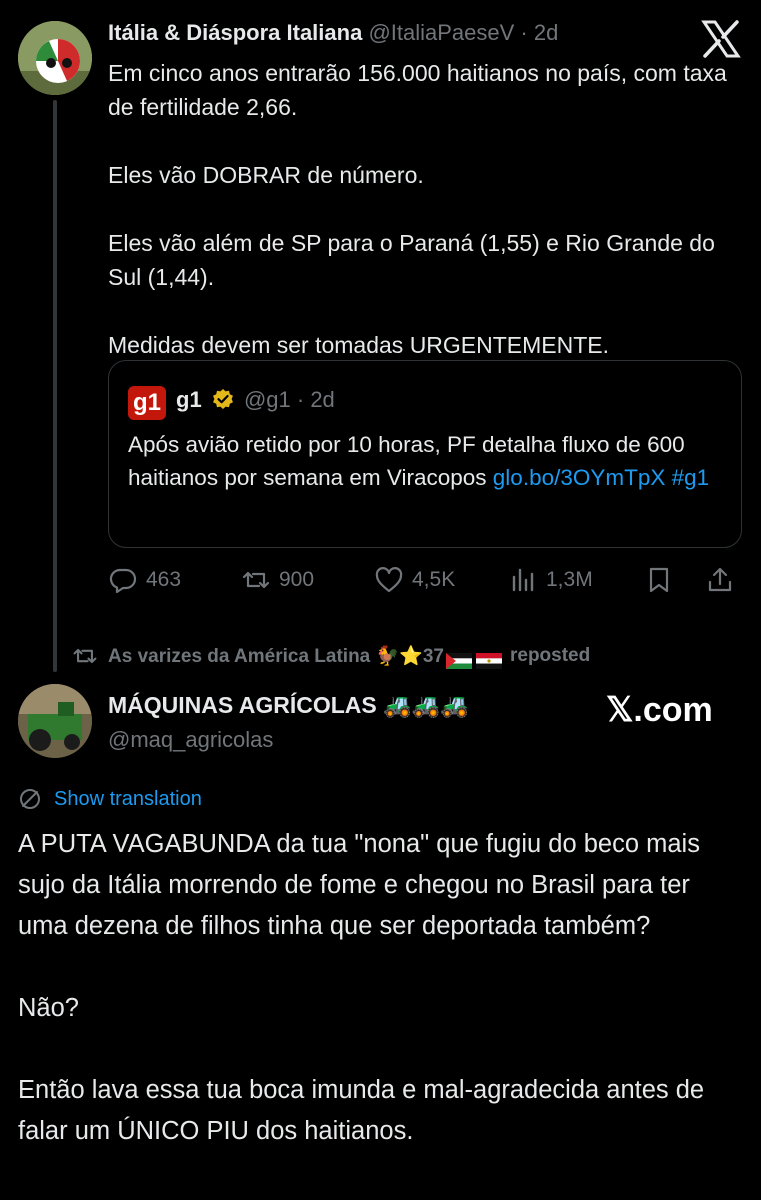 This screenshot has width=761, height=1200. Describe the element at coordinates (721, 39) in the screenshot. I see `x-logo-icon` at that location.